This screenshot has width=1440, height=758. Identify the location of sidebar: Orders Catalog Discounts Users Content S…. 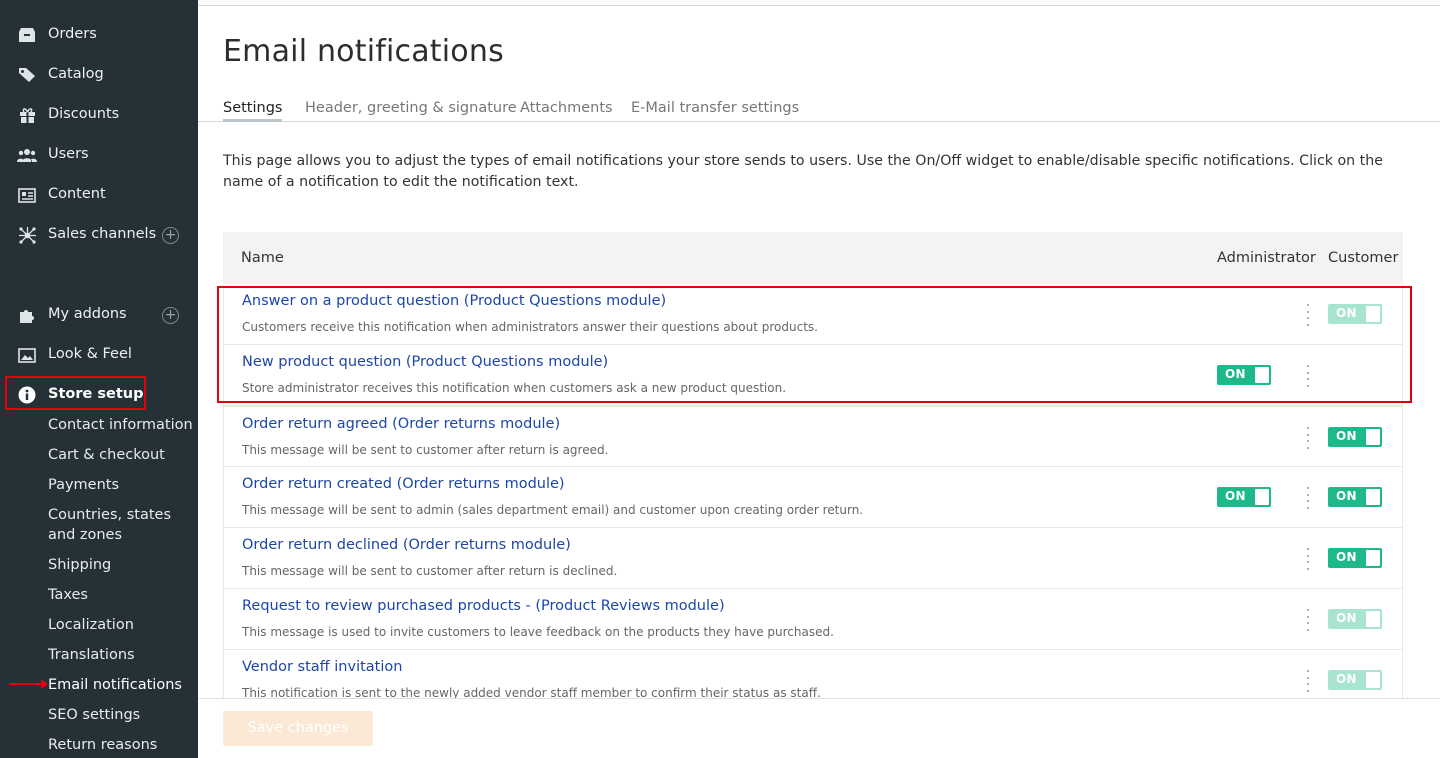
(99, 379).